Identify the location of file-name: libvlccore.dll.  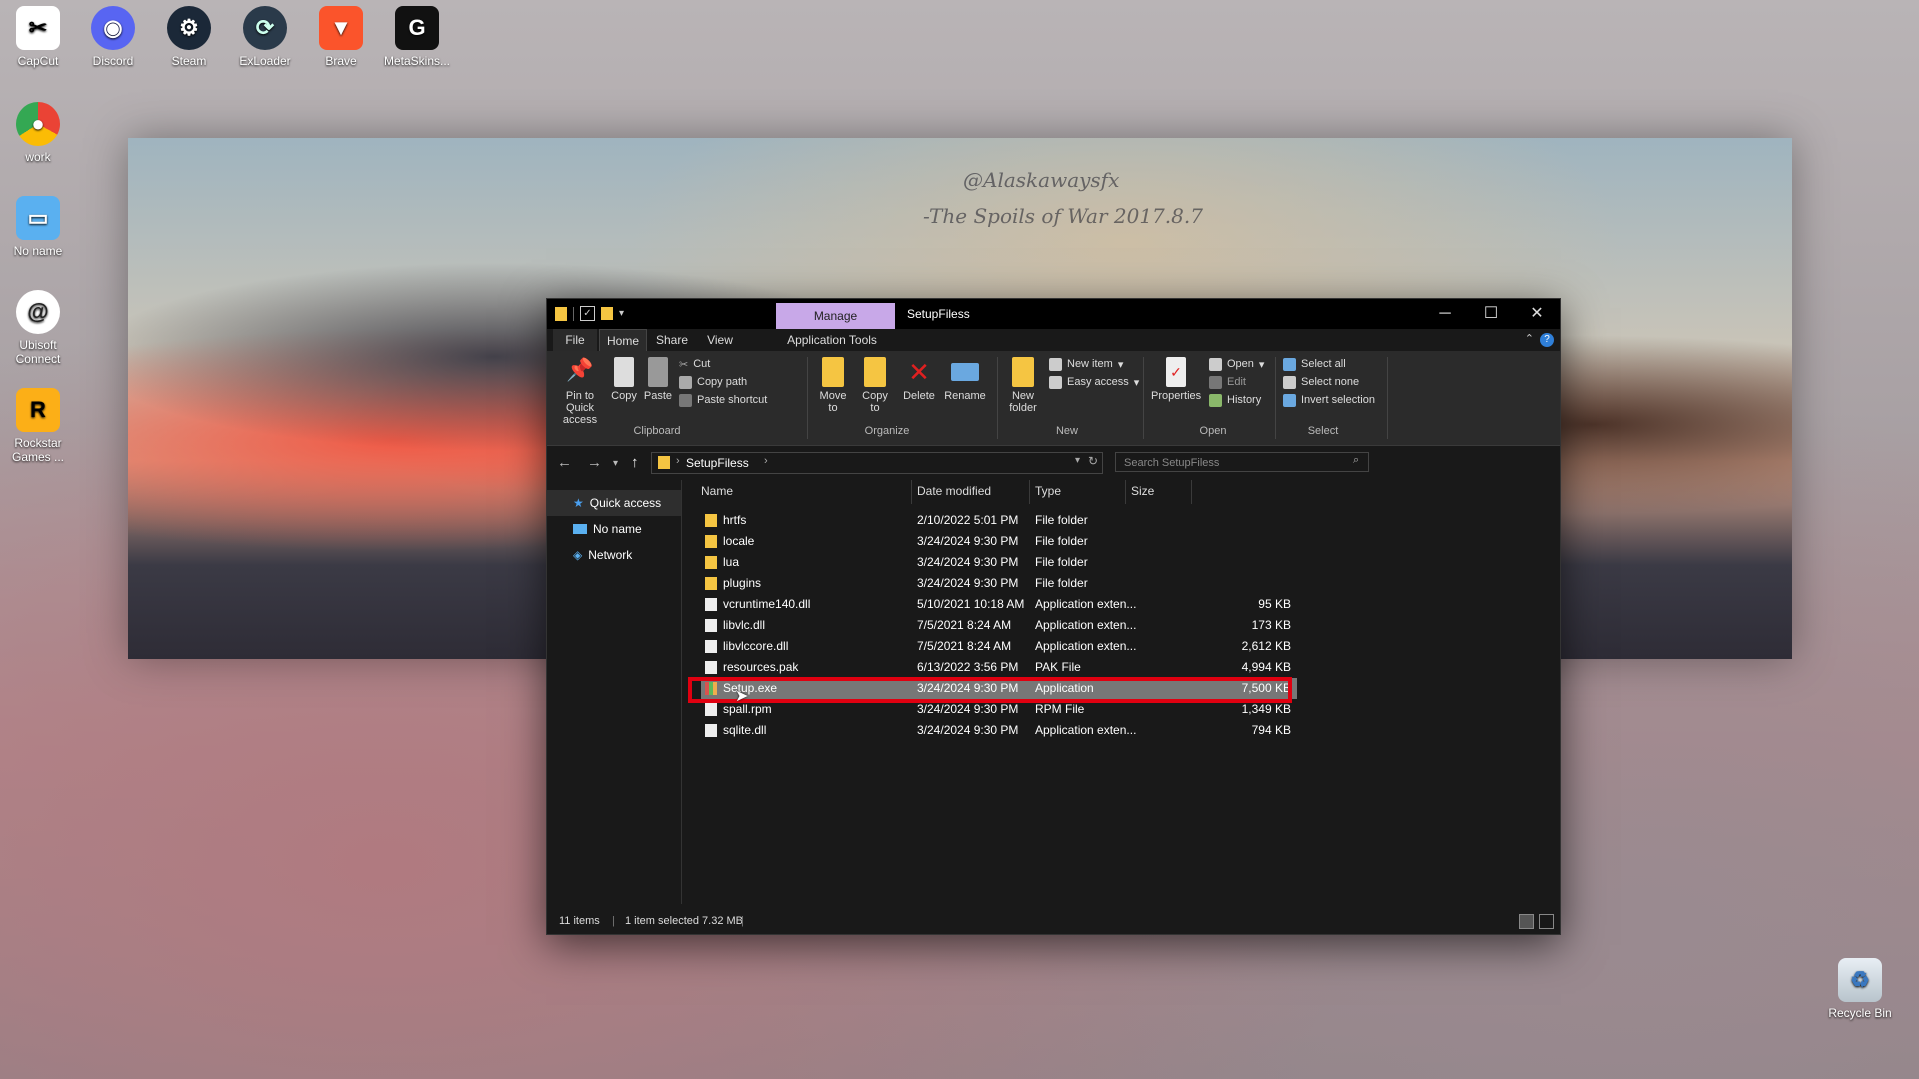
(756, 646).